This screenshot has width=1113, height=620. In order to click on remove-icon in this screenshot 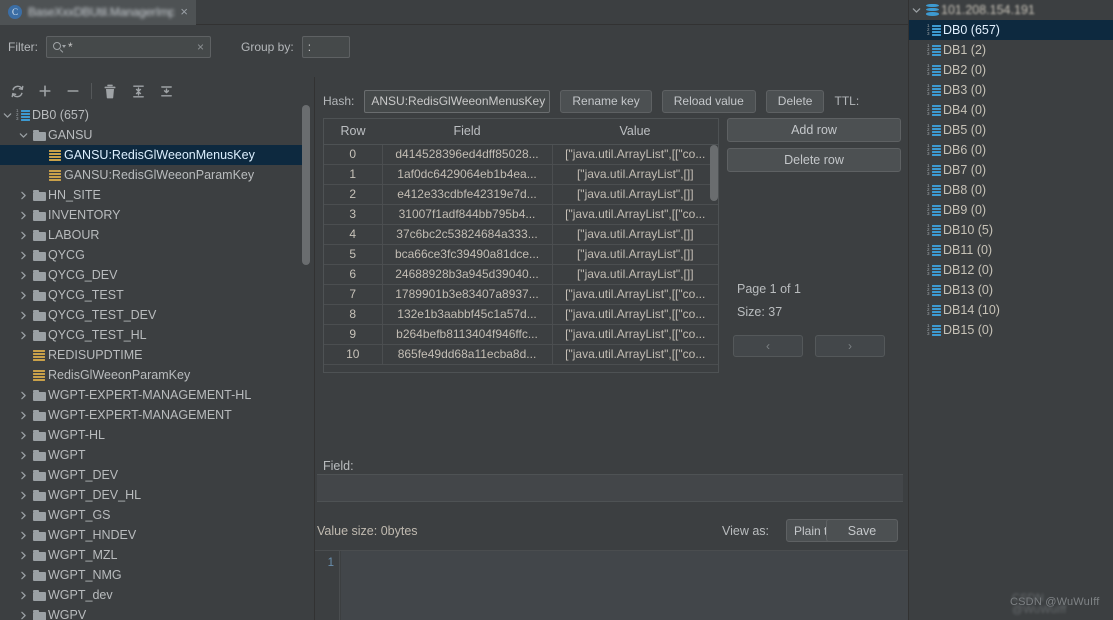, I will do `click(73, 91)`.